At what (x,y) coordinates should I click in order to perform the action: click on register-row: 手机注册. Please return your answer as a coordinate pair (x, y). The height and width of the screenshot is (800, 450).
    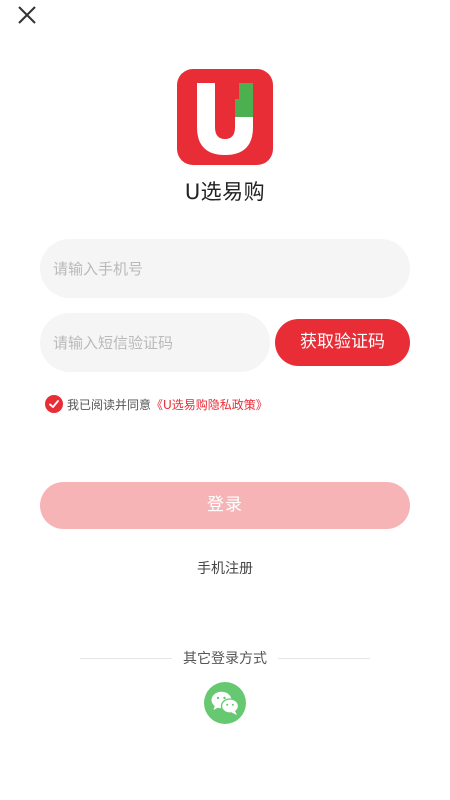
    Looking at the image, I should click on (225, 568).